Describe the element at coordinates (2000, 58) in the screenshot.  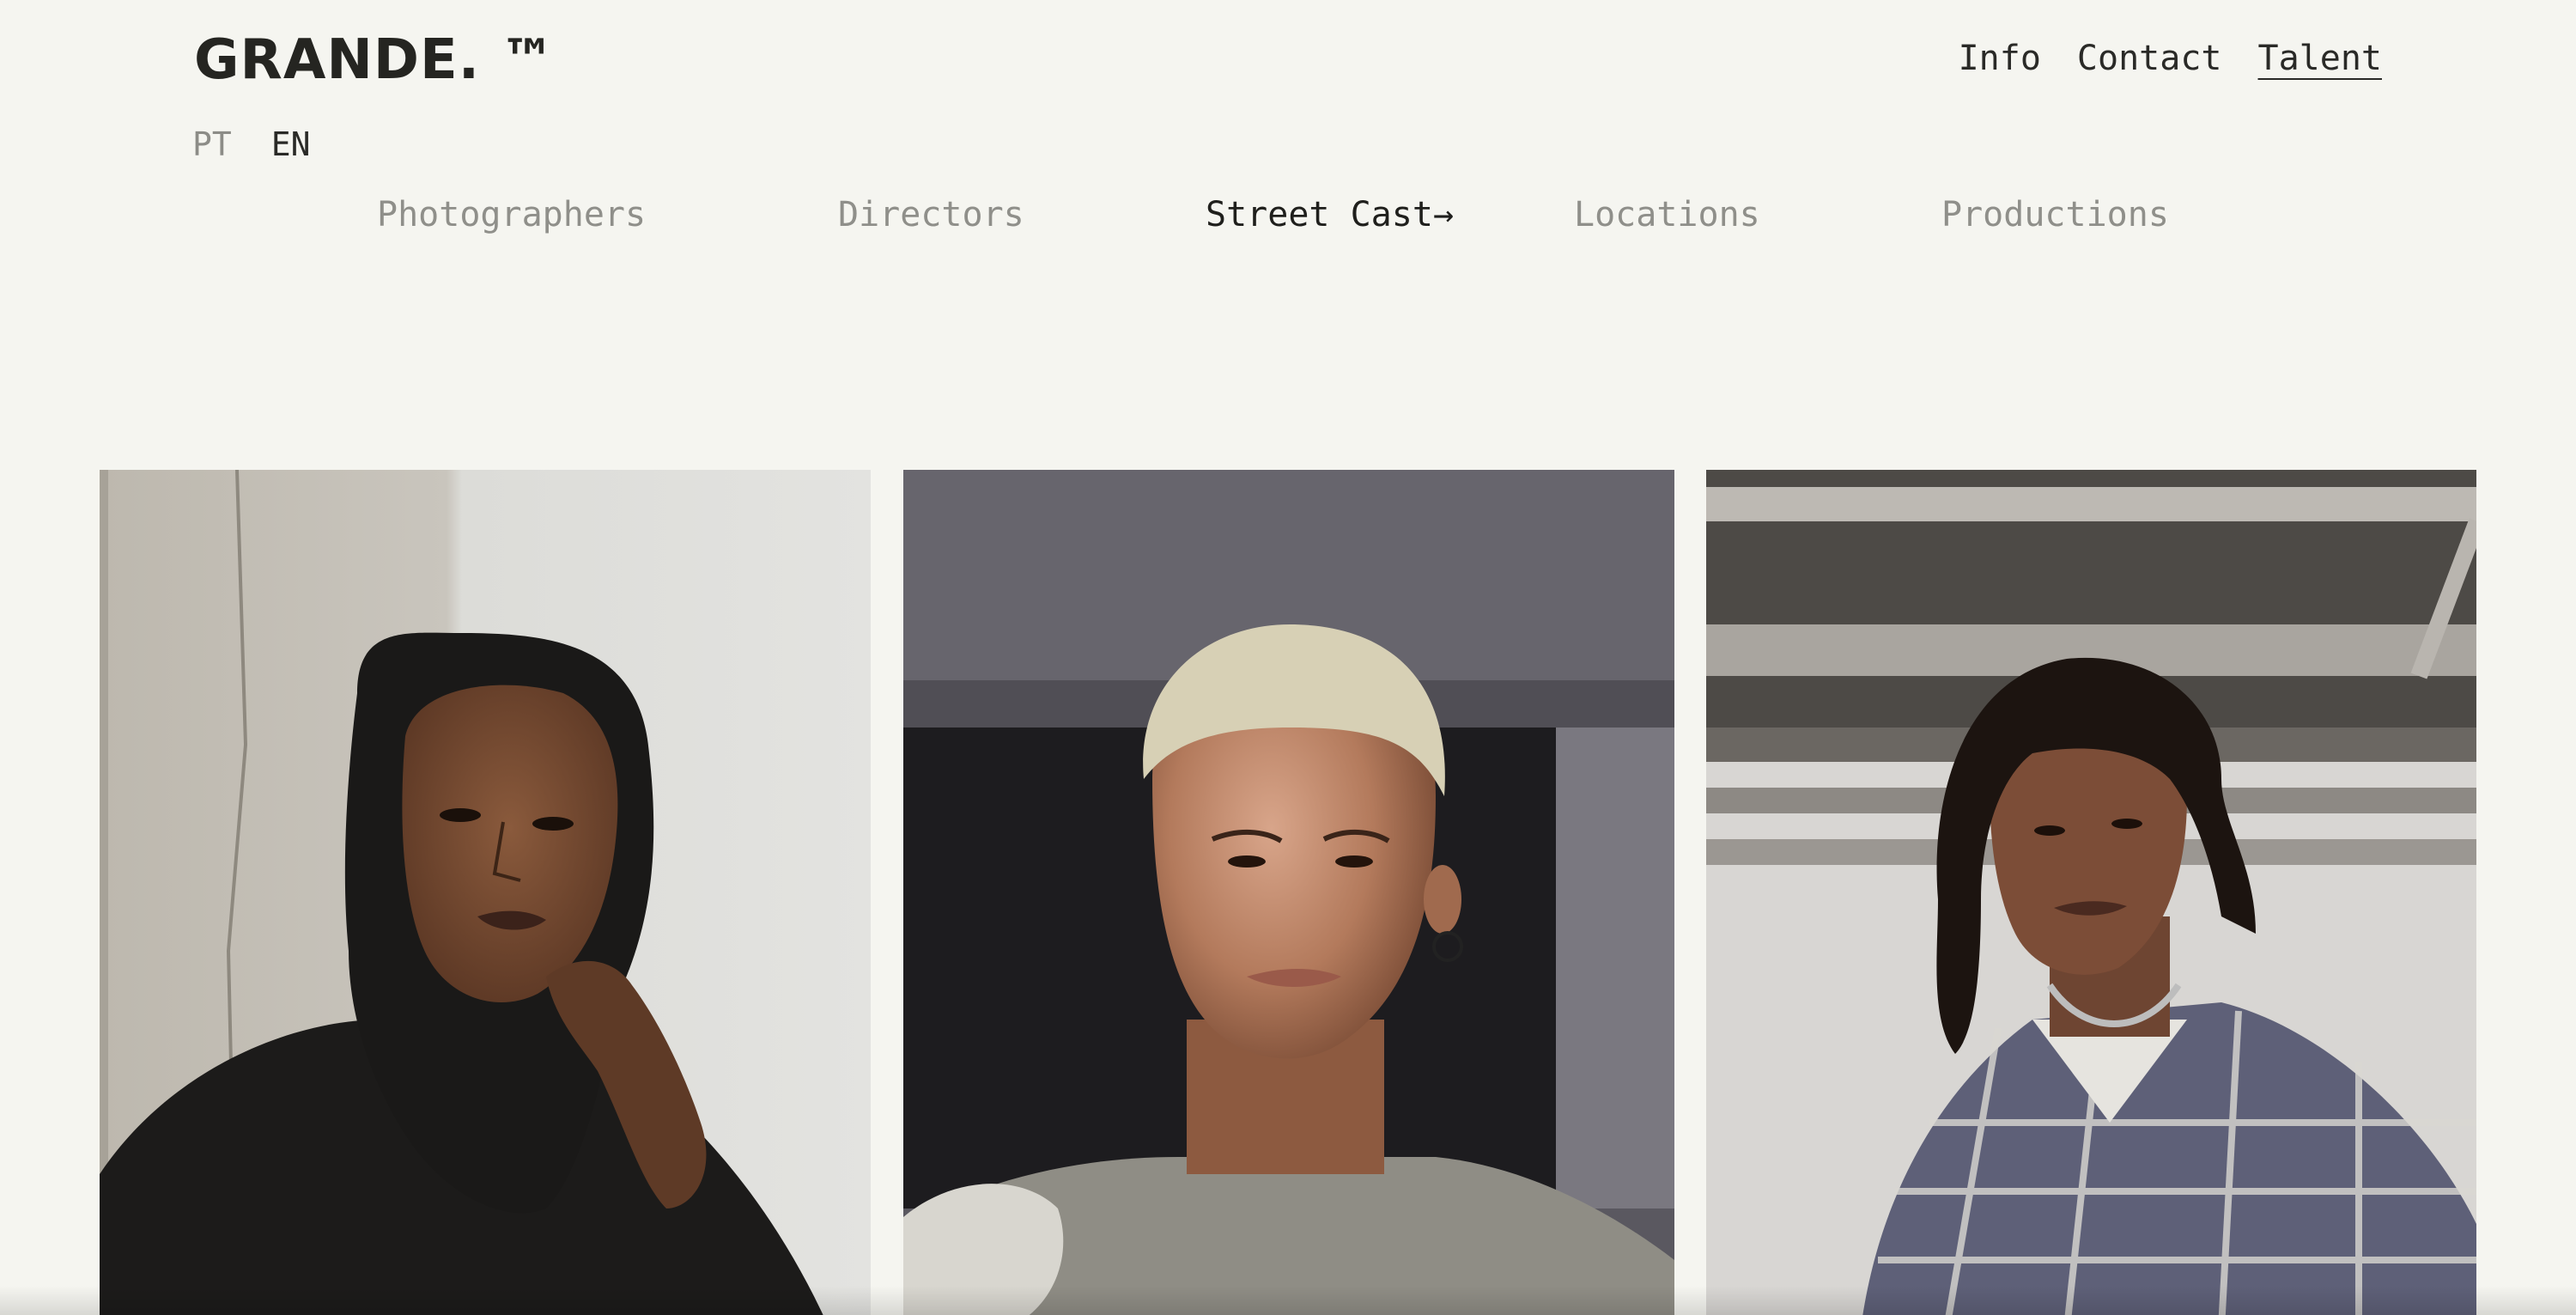
I see `nav-info-link: Info` at that location.